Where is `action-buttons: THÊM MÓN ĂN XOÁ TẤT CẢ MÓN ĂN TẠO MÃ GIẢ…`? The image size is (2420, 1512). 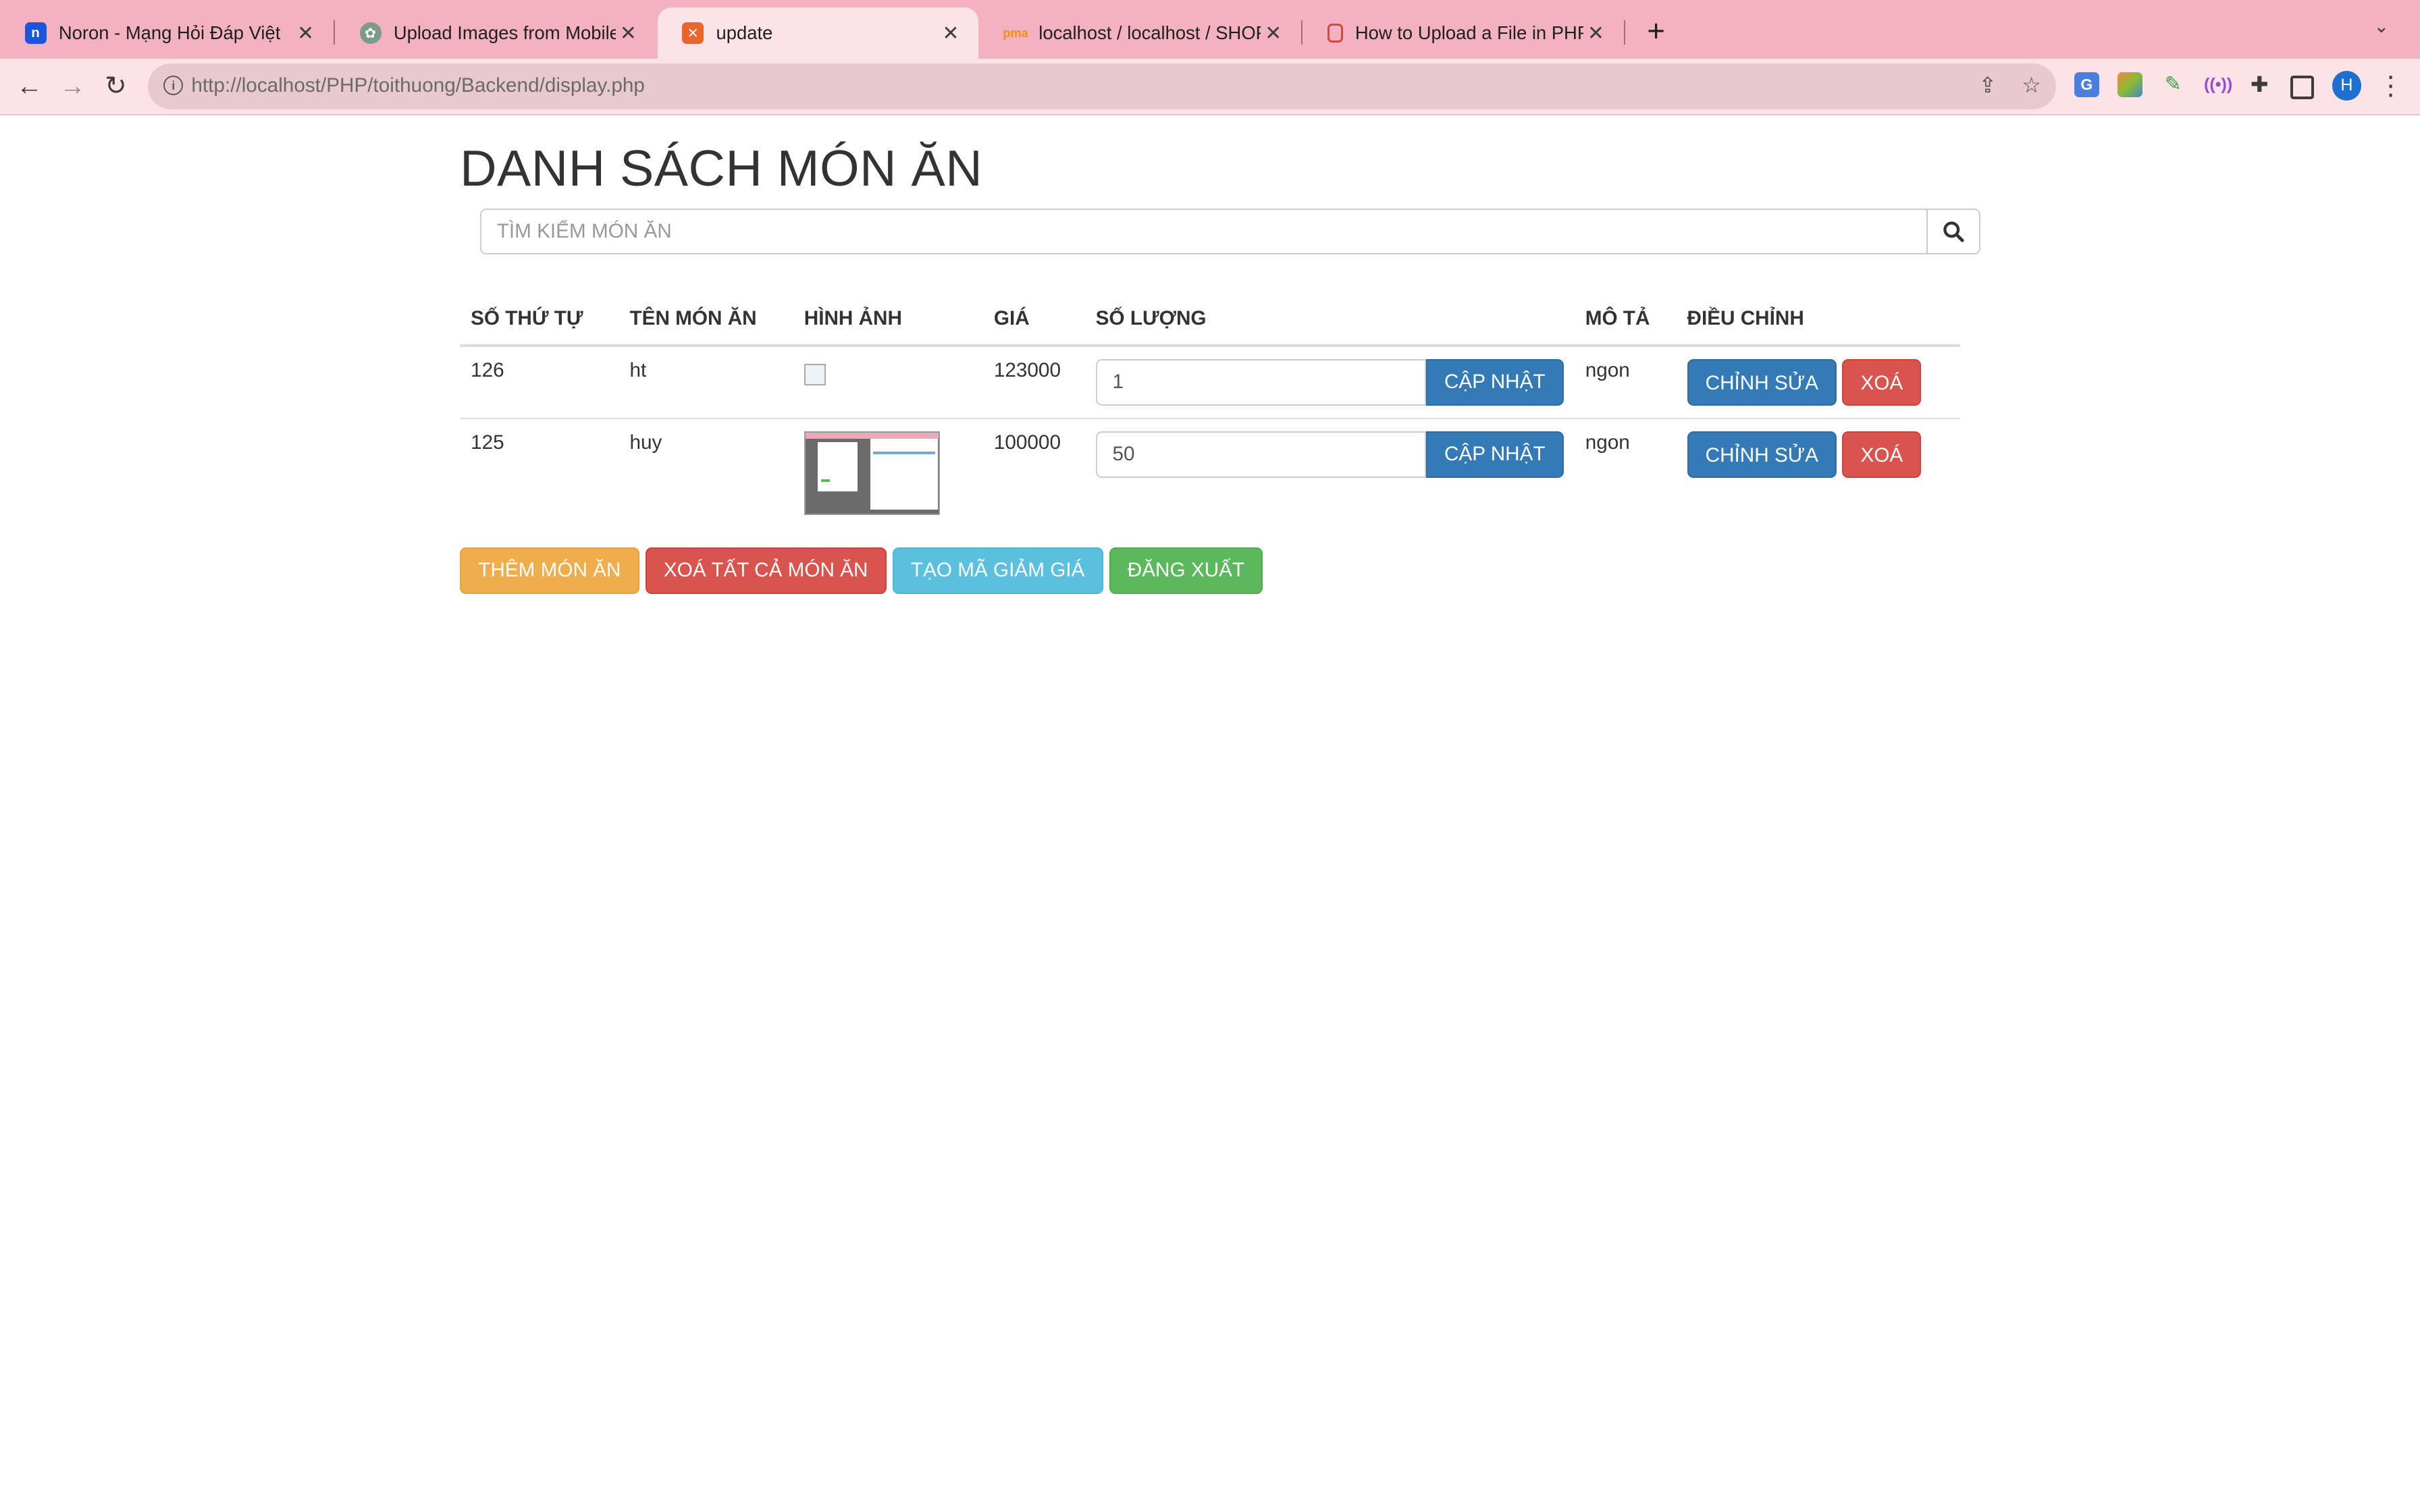 action-buttons: THÊM MÓN ĂN XOÁ TẤT CẢ MÓN ĂN TẠO MÃ GIẢ… is located at coordinates (861, 570).